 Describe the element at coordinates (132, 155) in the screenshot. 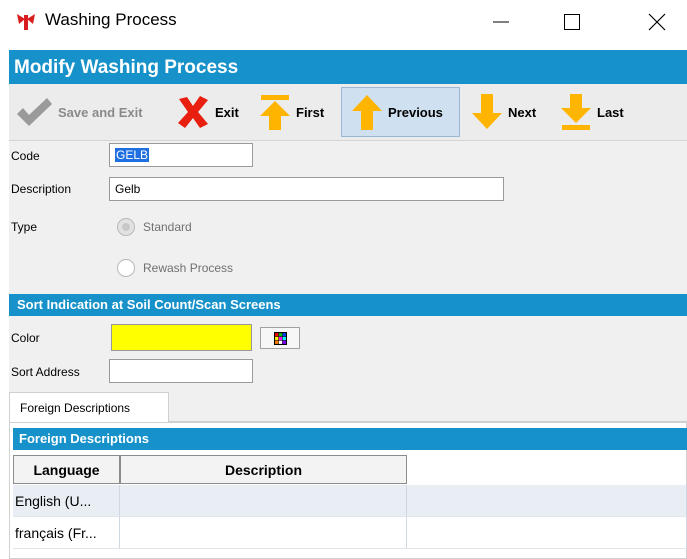

I see `code-value: GELB` at that location.